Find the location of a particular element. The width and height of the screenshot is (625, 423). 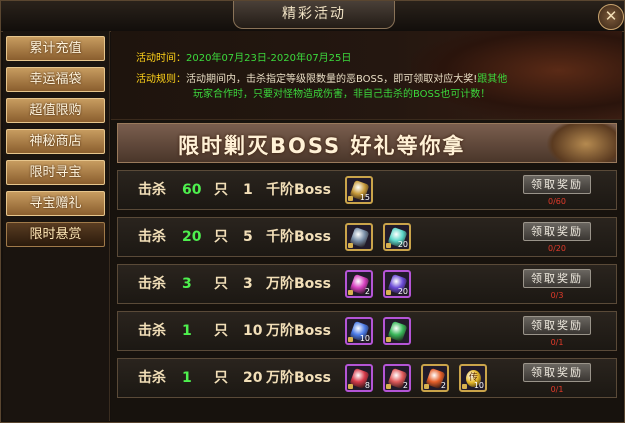

item-quantity: 8 is located at coordinates (367, 385).